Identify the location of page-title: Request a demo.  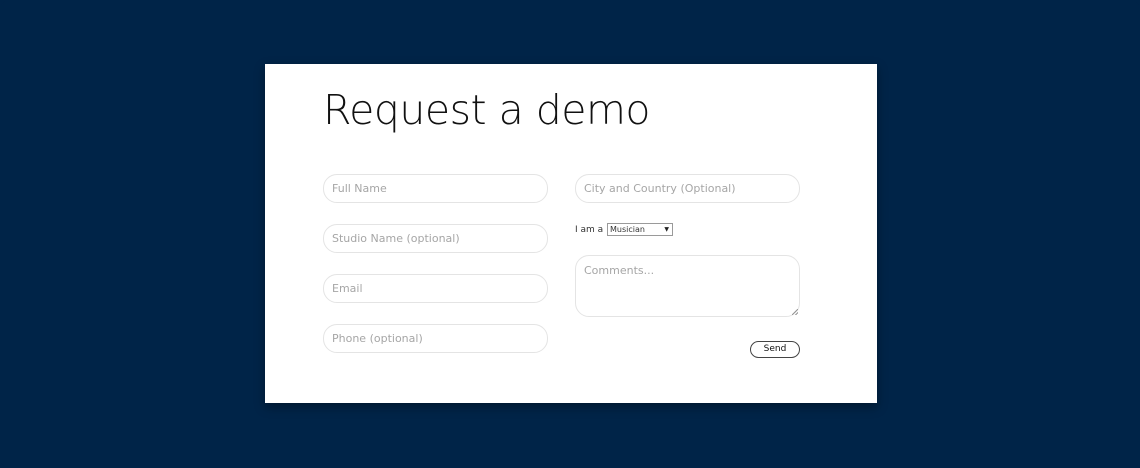
(487, 110).